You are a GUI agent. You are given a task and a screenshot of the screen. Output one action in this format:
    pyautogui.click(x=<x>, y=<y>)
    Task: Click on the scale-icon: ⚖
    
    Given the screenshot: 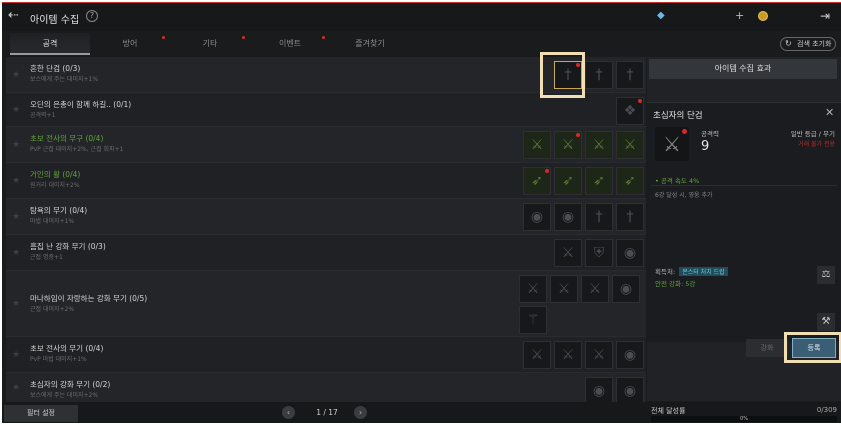 What is the action you would take?
    pyautogui.click(x=826, y=275)
    